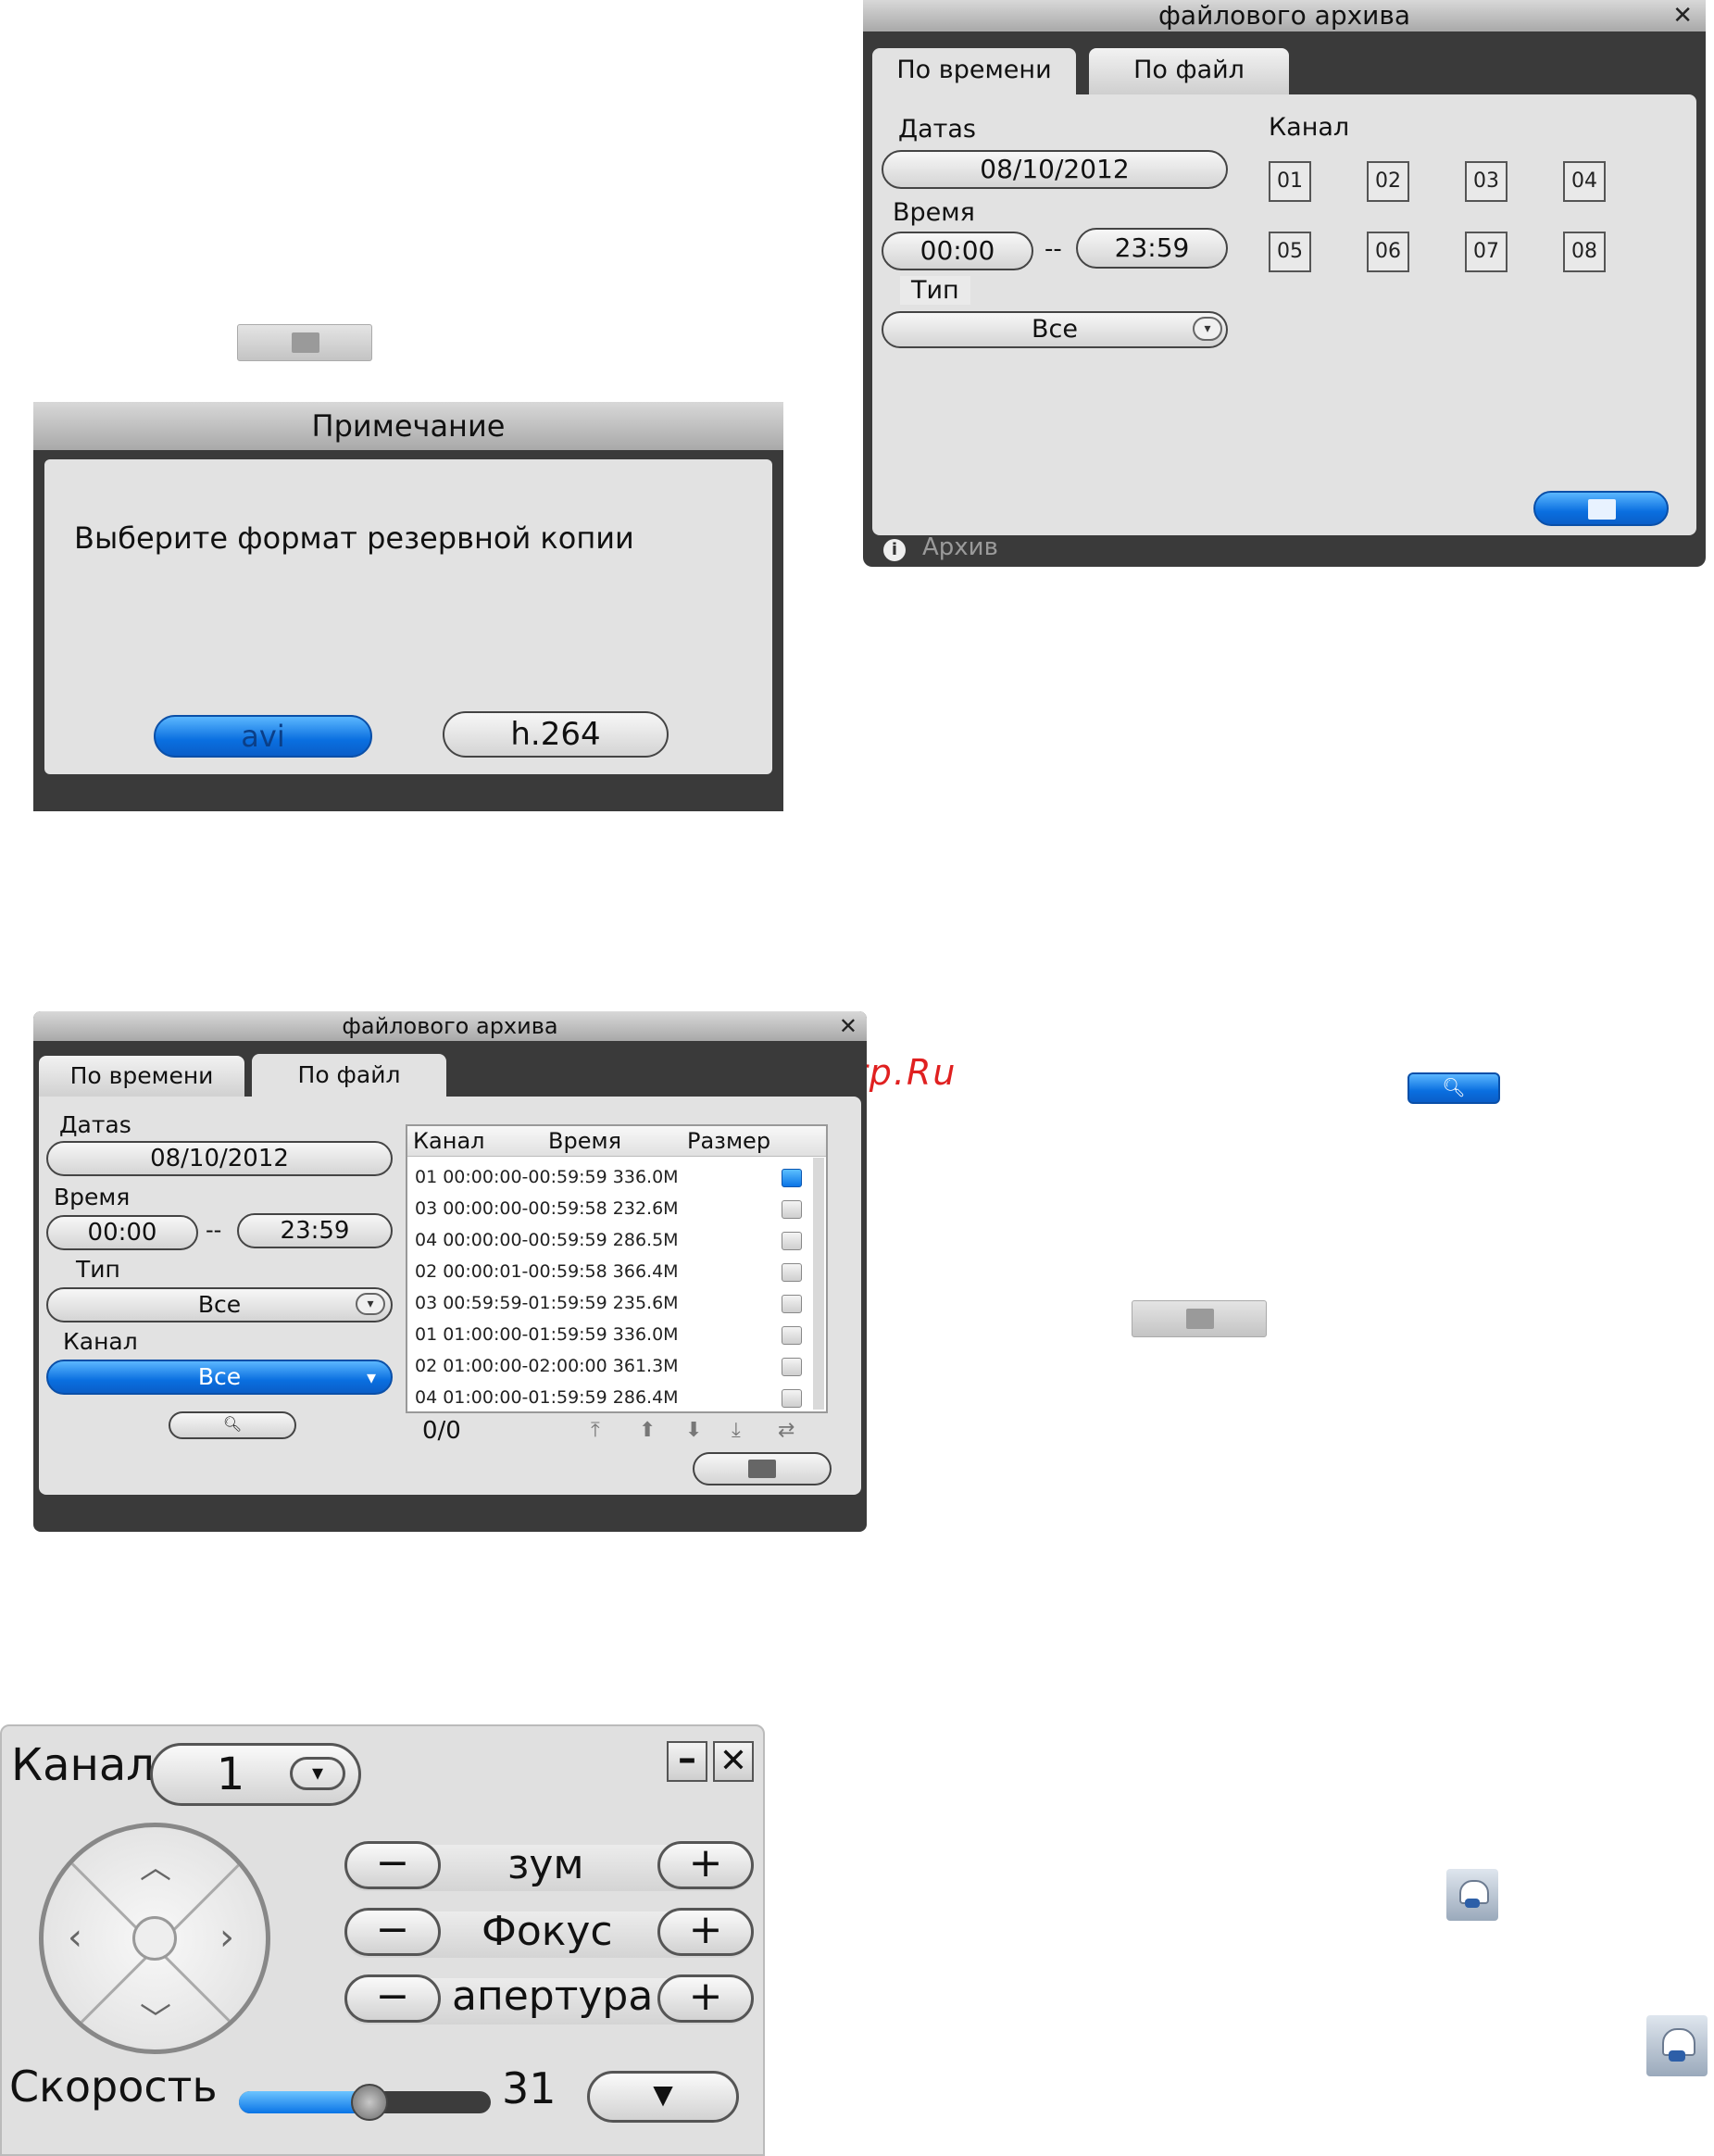 The height and width of the screenshot is (2156, 1714). I want to click on h264-button: h.264, so click(556, 734).